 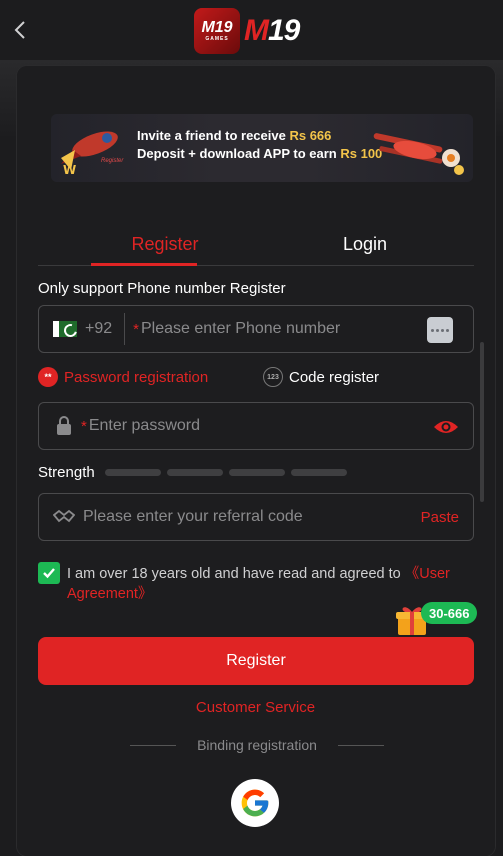 I want to click on banner-line-2-text: Deposit + download APP to earn, so click(x=237, y=153).